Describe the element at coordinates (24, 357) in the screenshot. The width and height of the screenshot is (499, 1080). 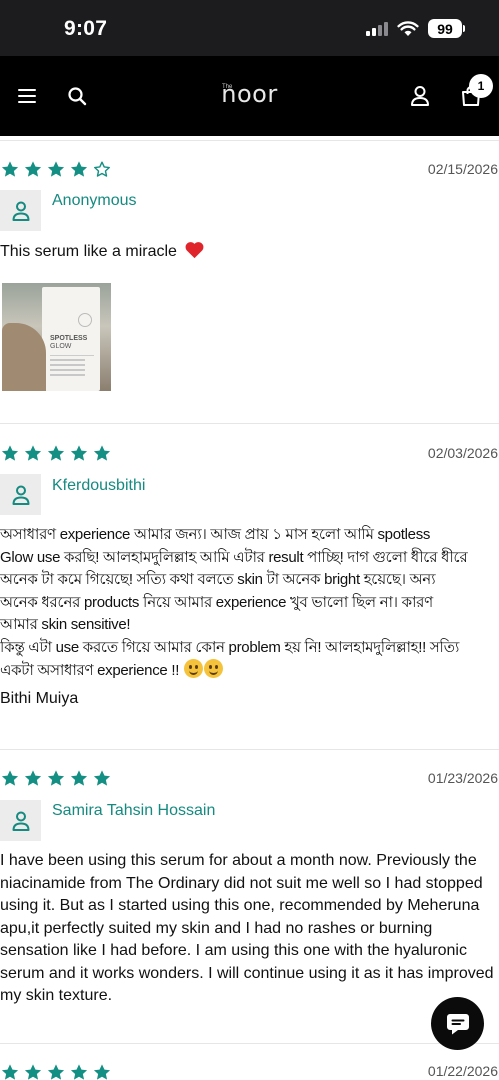
I see `hand-shape` at that location.